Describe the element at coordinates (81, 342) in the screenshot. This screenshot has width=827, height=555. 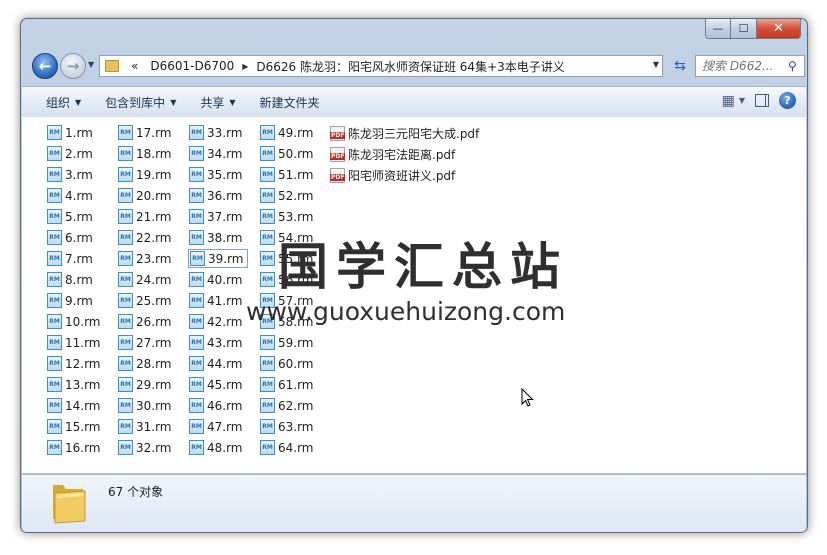
I see `file-item: RM 11.rm` at that location.